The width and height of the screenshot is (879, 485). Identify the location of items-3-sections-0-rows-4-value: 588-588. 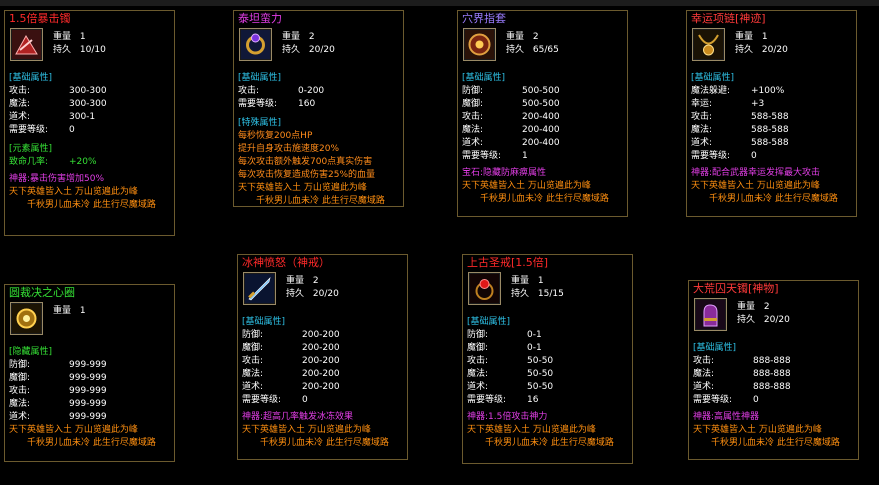
(770, 143).